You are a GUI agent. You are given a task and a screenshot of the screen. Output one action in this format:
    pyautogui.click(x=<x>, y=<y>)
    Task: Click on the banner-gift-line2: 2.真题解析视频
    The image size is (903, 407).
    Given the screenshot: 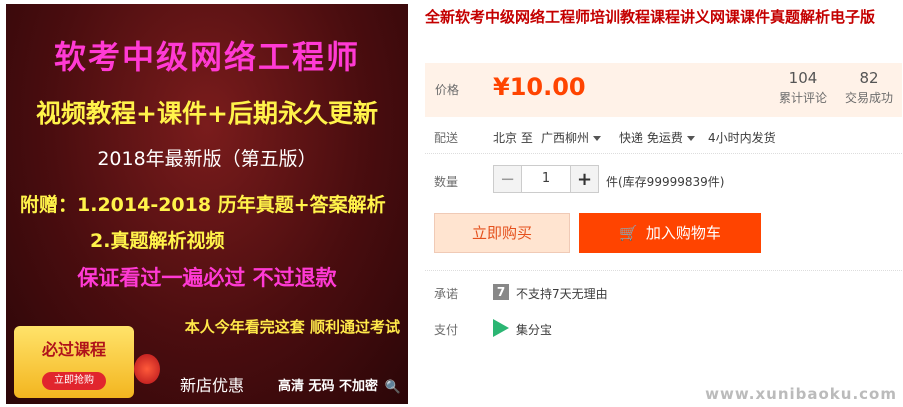 What is the action you would take?
    pyautogui.click(x=157, y=241)
    